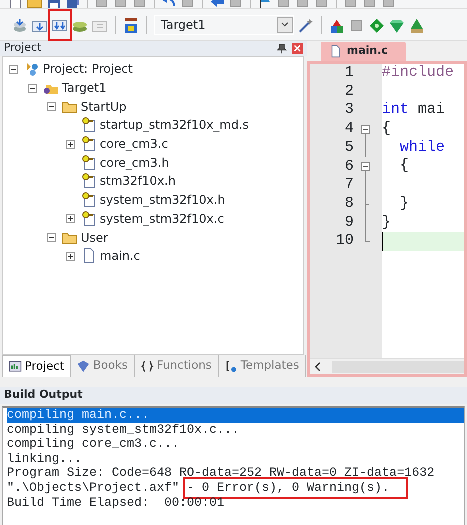 This screenshot has width=467, height=525. What do you see at coordinates (397, 26) in the screenshot?
I see `gem-icon` at bounding box center [397, 26].